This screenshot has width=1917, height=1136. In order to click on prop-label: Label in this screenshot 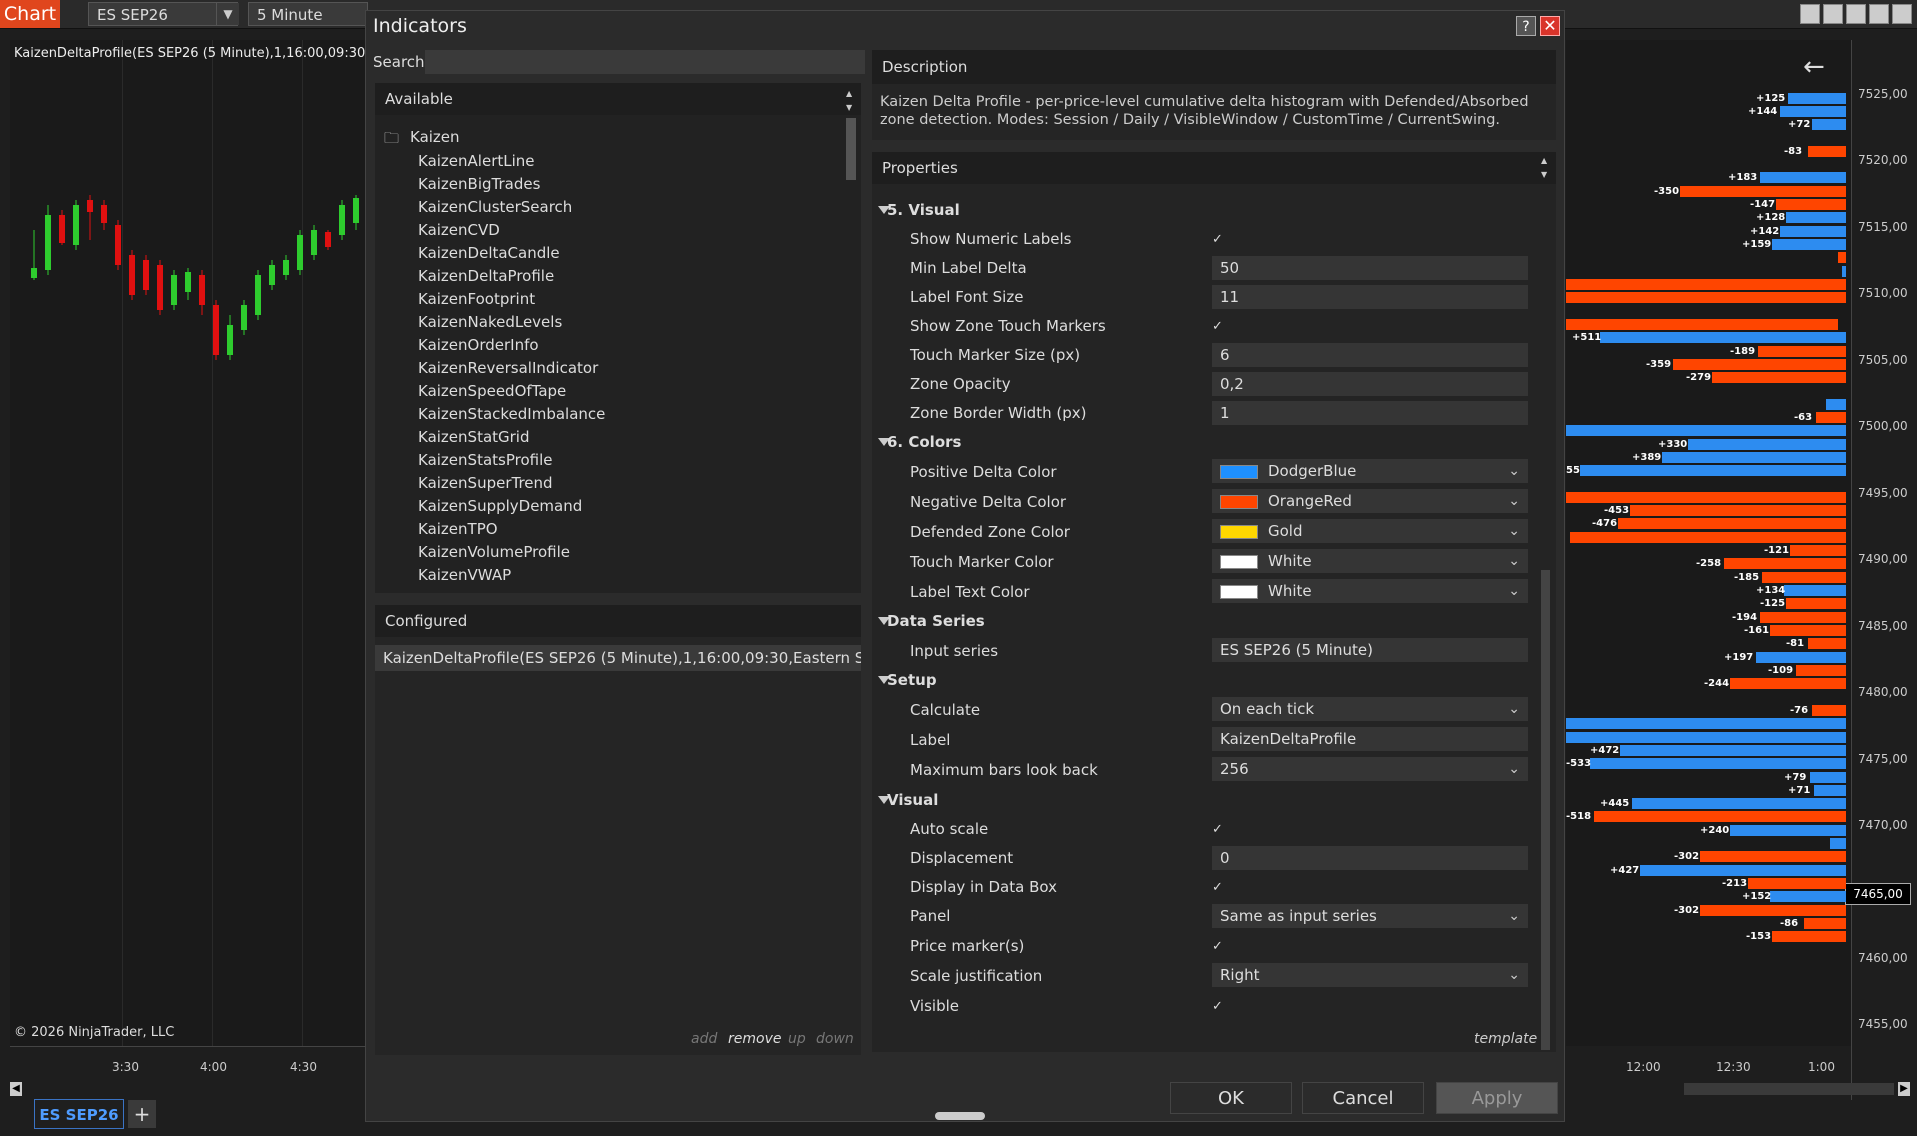, I will do `click(930, 740)`.